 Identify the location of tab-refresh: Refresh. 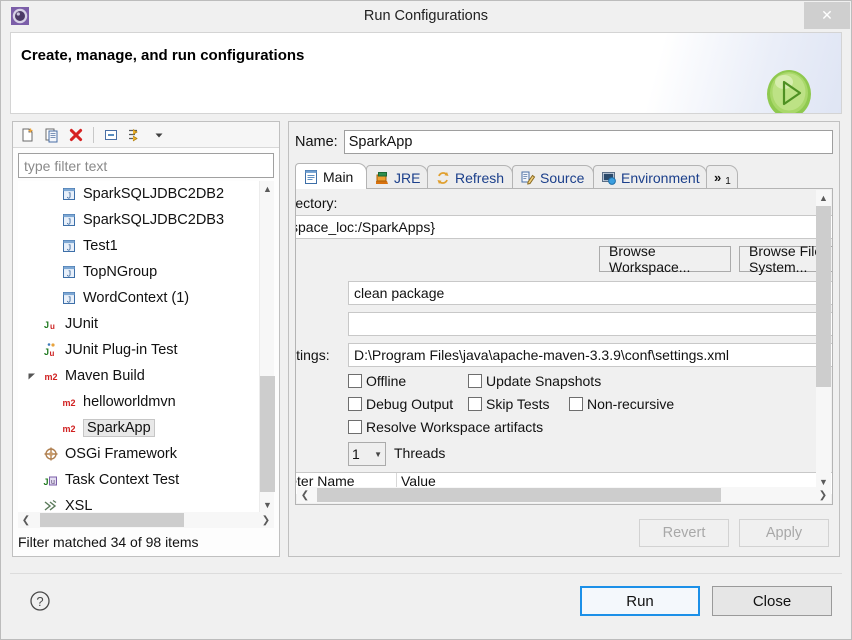
(470, 177).